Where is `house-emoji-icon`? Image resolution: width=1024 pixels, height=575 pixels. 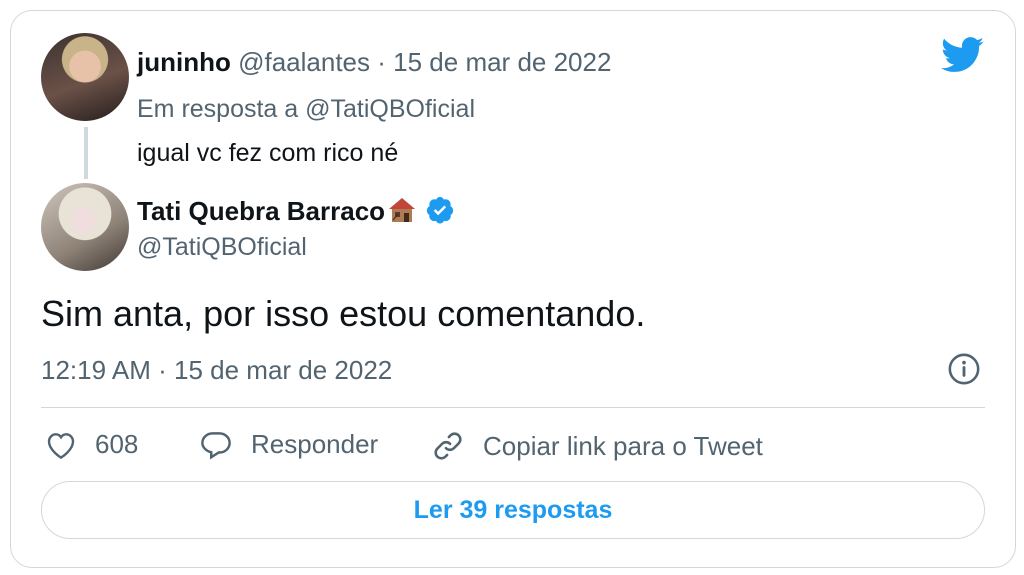 house-emoji-icon is located at coordinates (402, 210).